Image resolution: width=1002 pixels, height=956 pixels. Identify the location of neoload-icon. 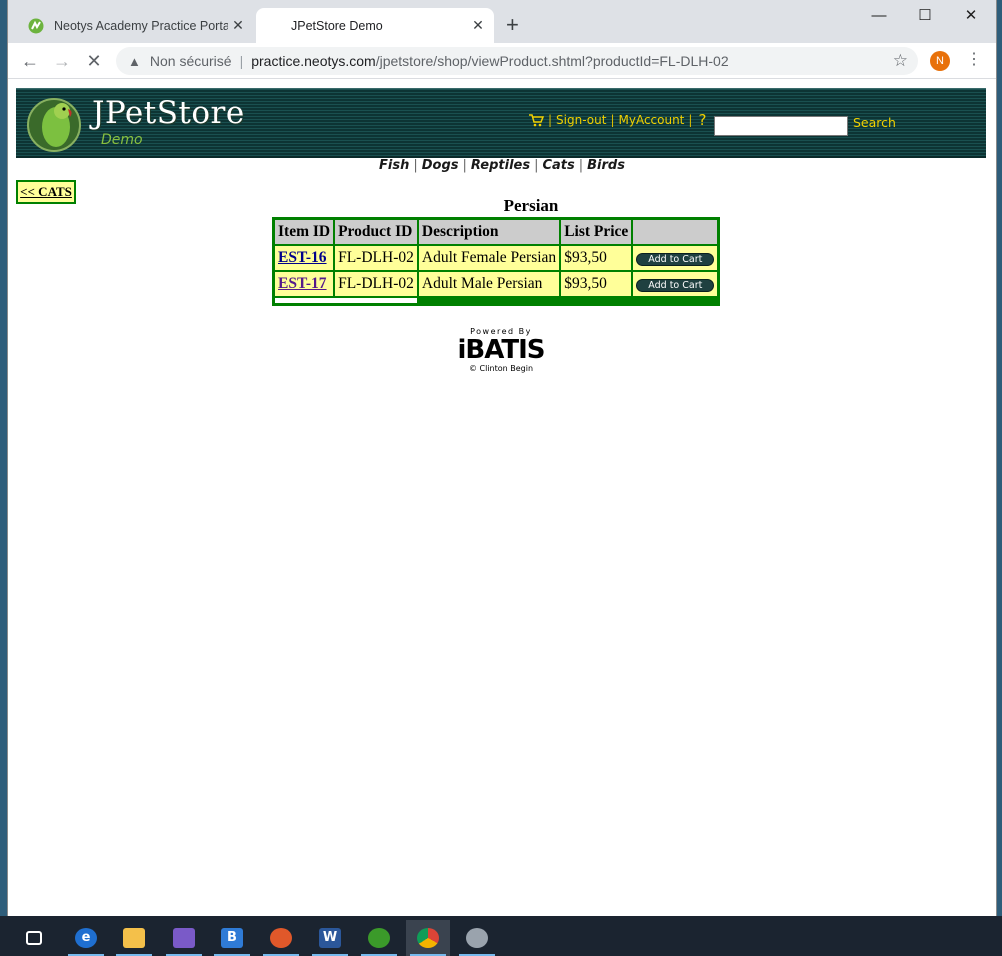
(379, 938).